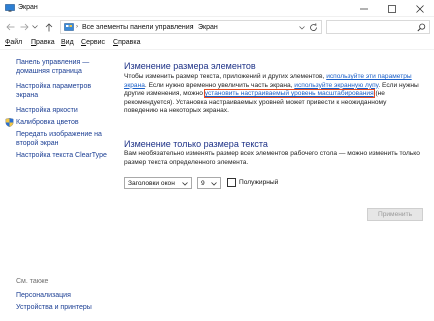 The width and height of the screenshot is (434, 321). Describe the element at coordinates (421, 28) in the screenshot. I see `search-icon` at that location.